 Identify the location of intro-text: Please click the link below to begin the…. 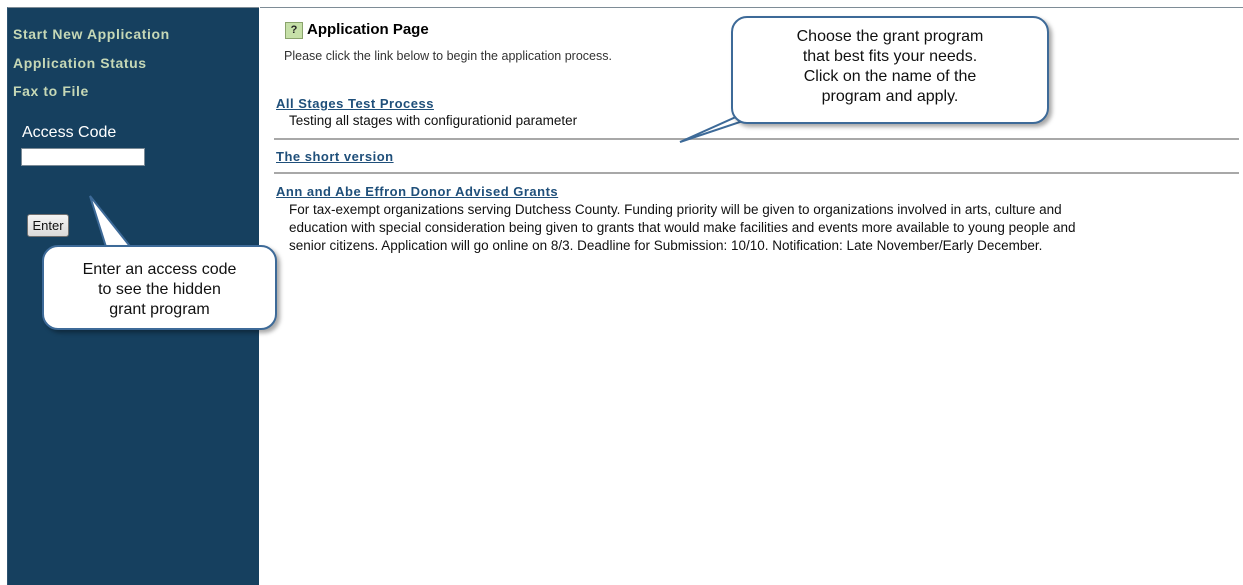
(448, 56).